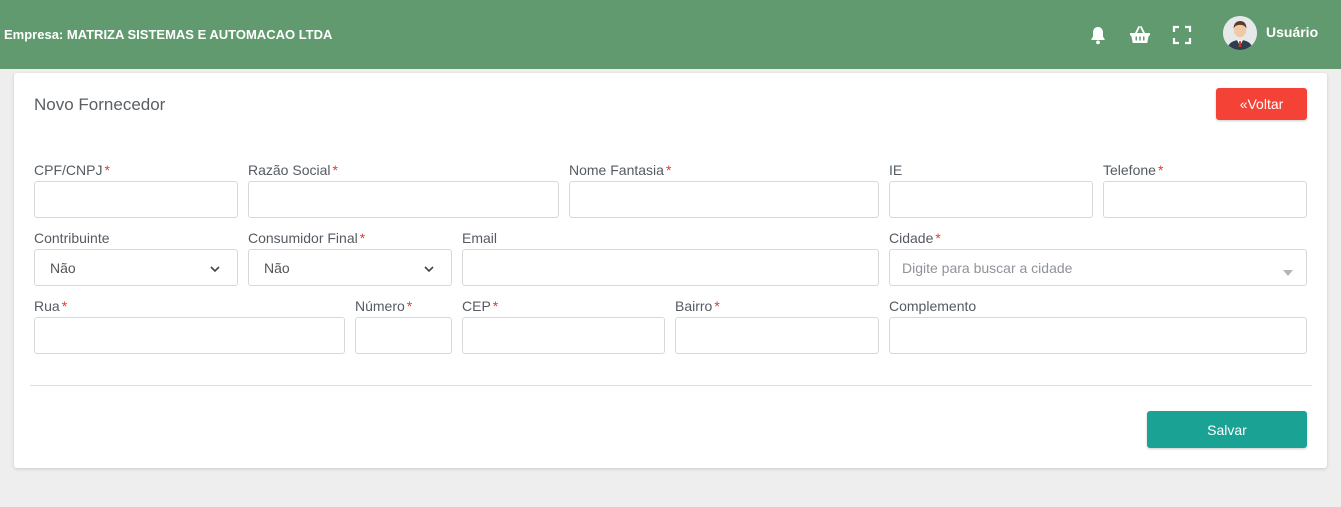 Image resolution: width=1341 pixels, height=507 pixels. Describe the element at coordinates (1261, 104) in the screenshot. I see `back-button: «Voltar` at that location.